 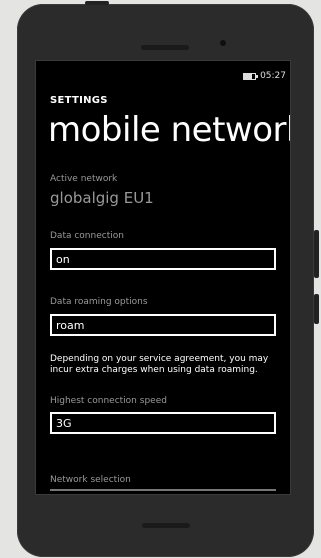 What do you see at coordinates (87, 236) in the screenshot?
I see `data-connection-label: Data connection` at bounding box center [87, 236].